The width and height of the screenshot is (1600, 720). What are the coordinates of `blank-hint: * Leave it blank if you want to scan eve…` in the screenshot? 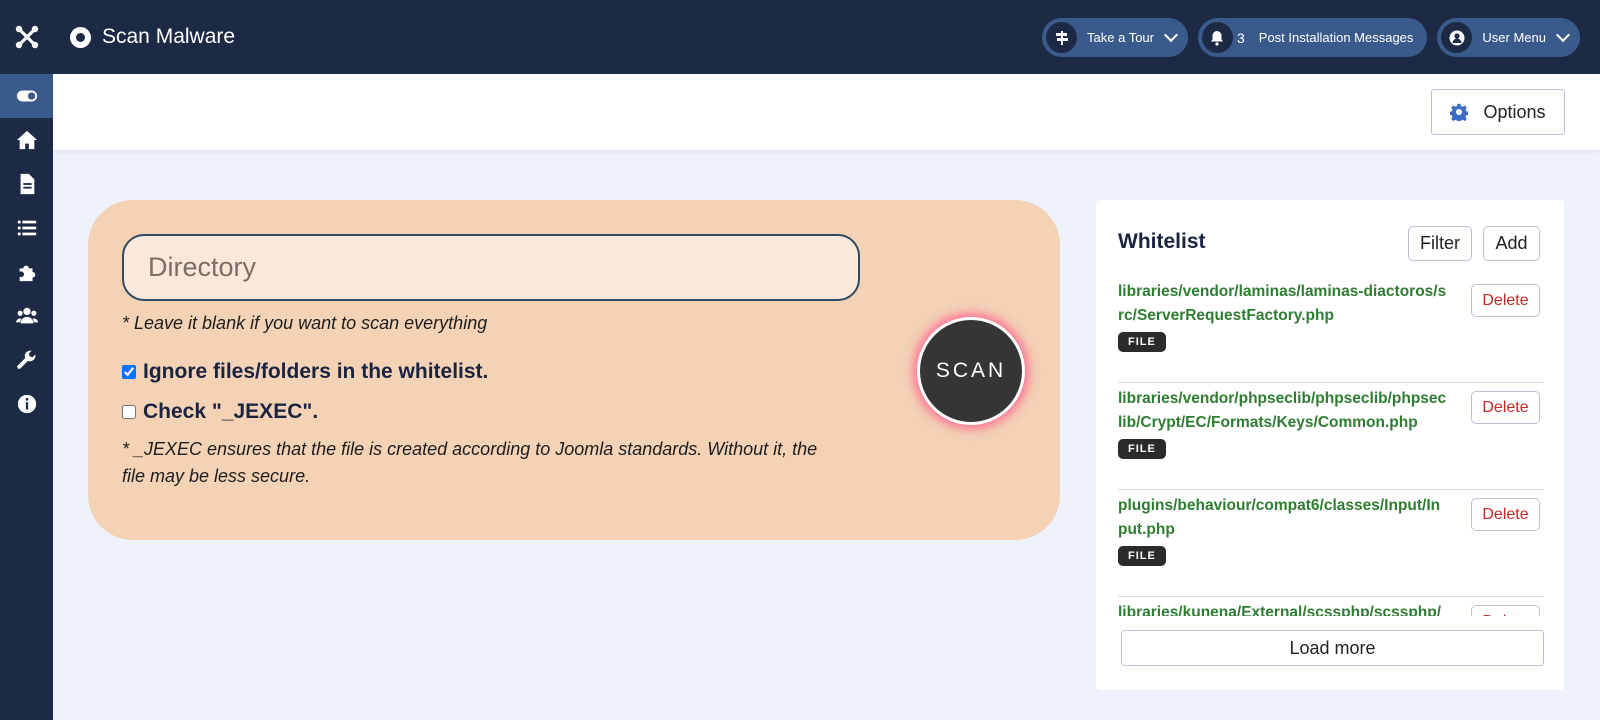 It's located at (305, 323).